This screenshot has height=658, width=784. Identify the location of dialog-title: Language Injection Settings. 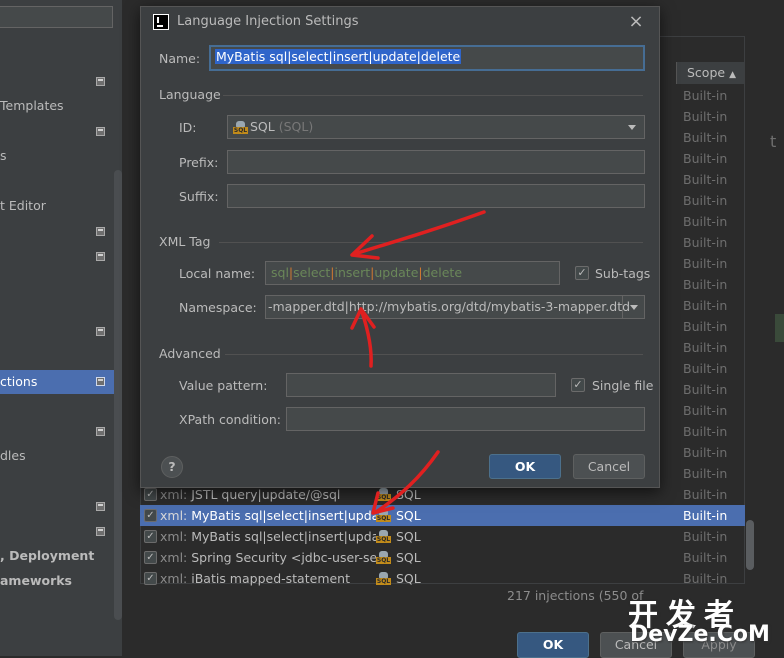
(268, 21).